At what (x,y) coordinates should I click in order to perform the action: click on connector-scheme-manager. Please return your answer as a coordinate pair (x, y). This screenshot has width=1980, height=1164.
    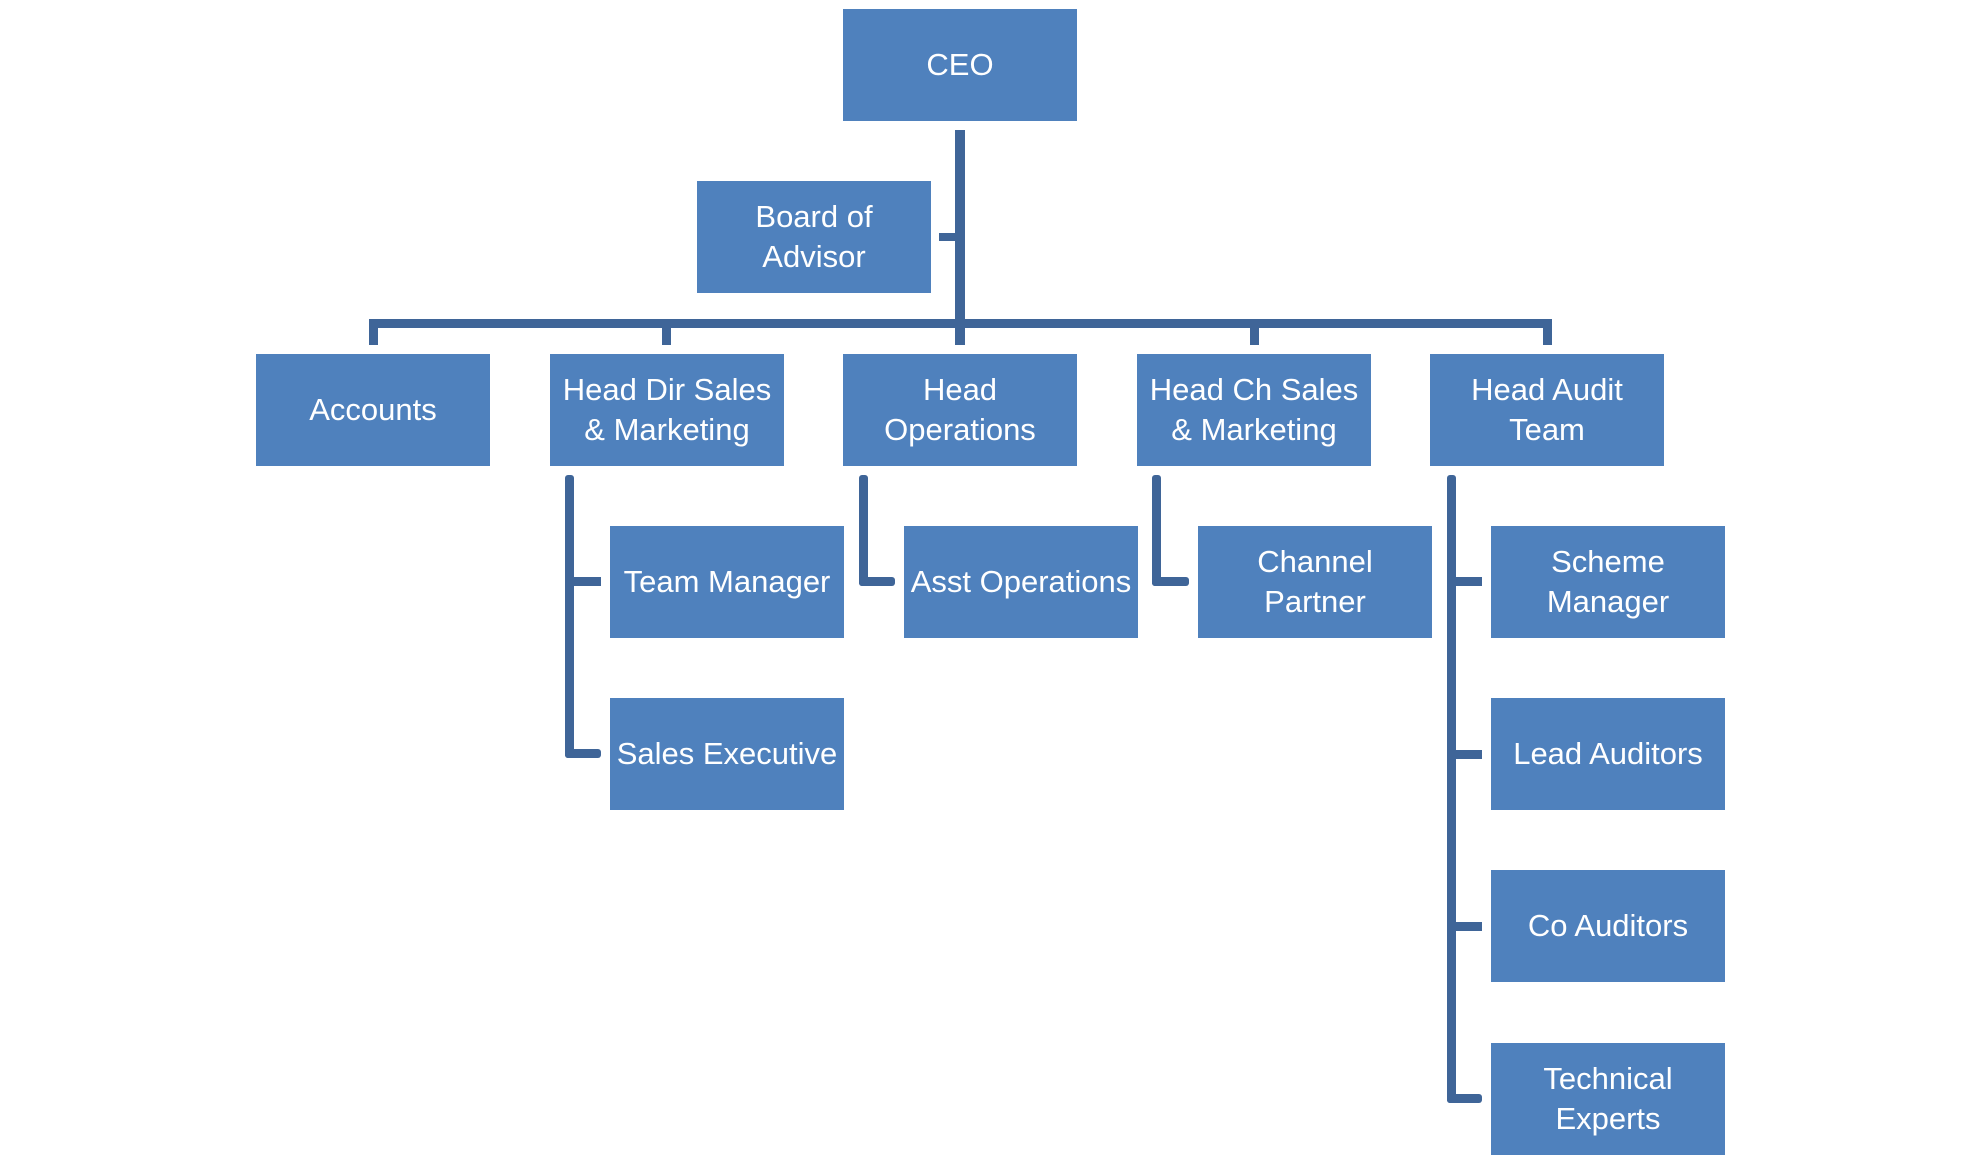
    Looking at the image, I should click on (1464, 581).